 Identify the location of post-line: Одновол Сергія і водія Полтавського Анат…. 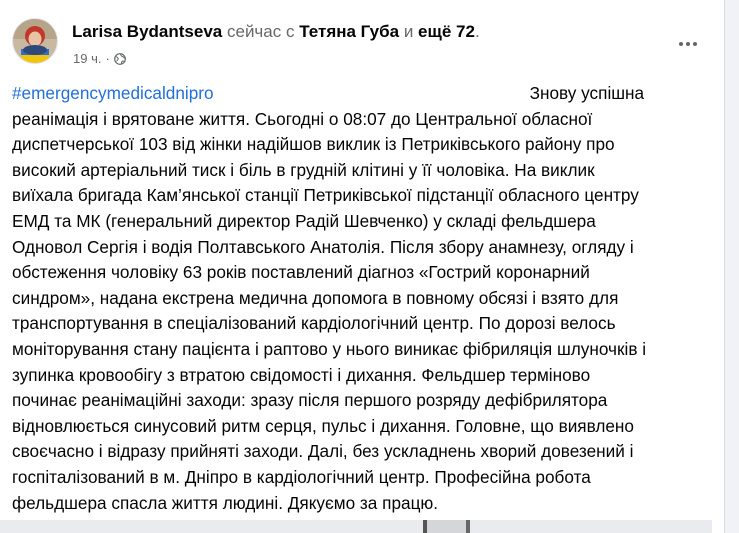
(323, 246).